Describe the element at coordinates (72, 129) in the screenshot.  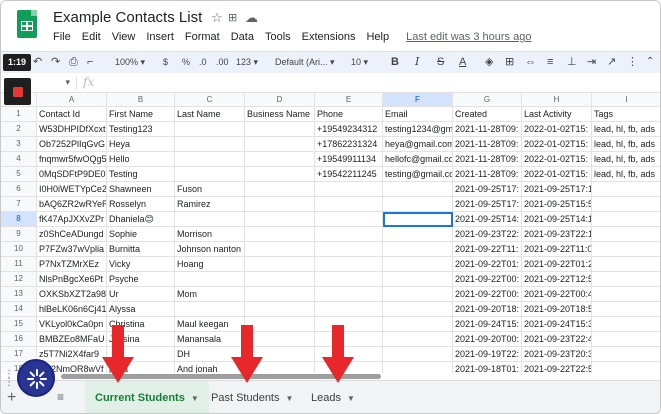
I see `table-cell: W53DHPIDfXcxt` at that location.